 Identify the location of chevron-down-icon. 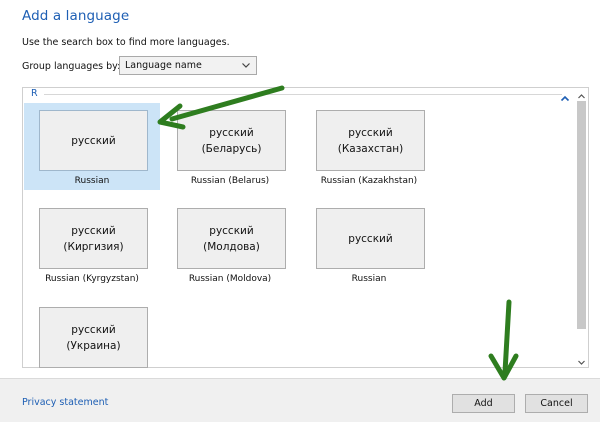
(246, 65).